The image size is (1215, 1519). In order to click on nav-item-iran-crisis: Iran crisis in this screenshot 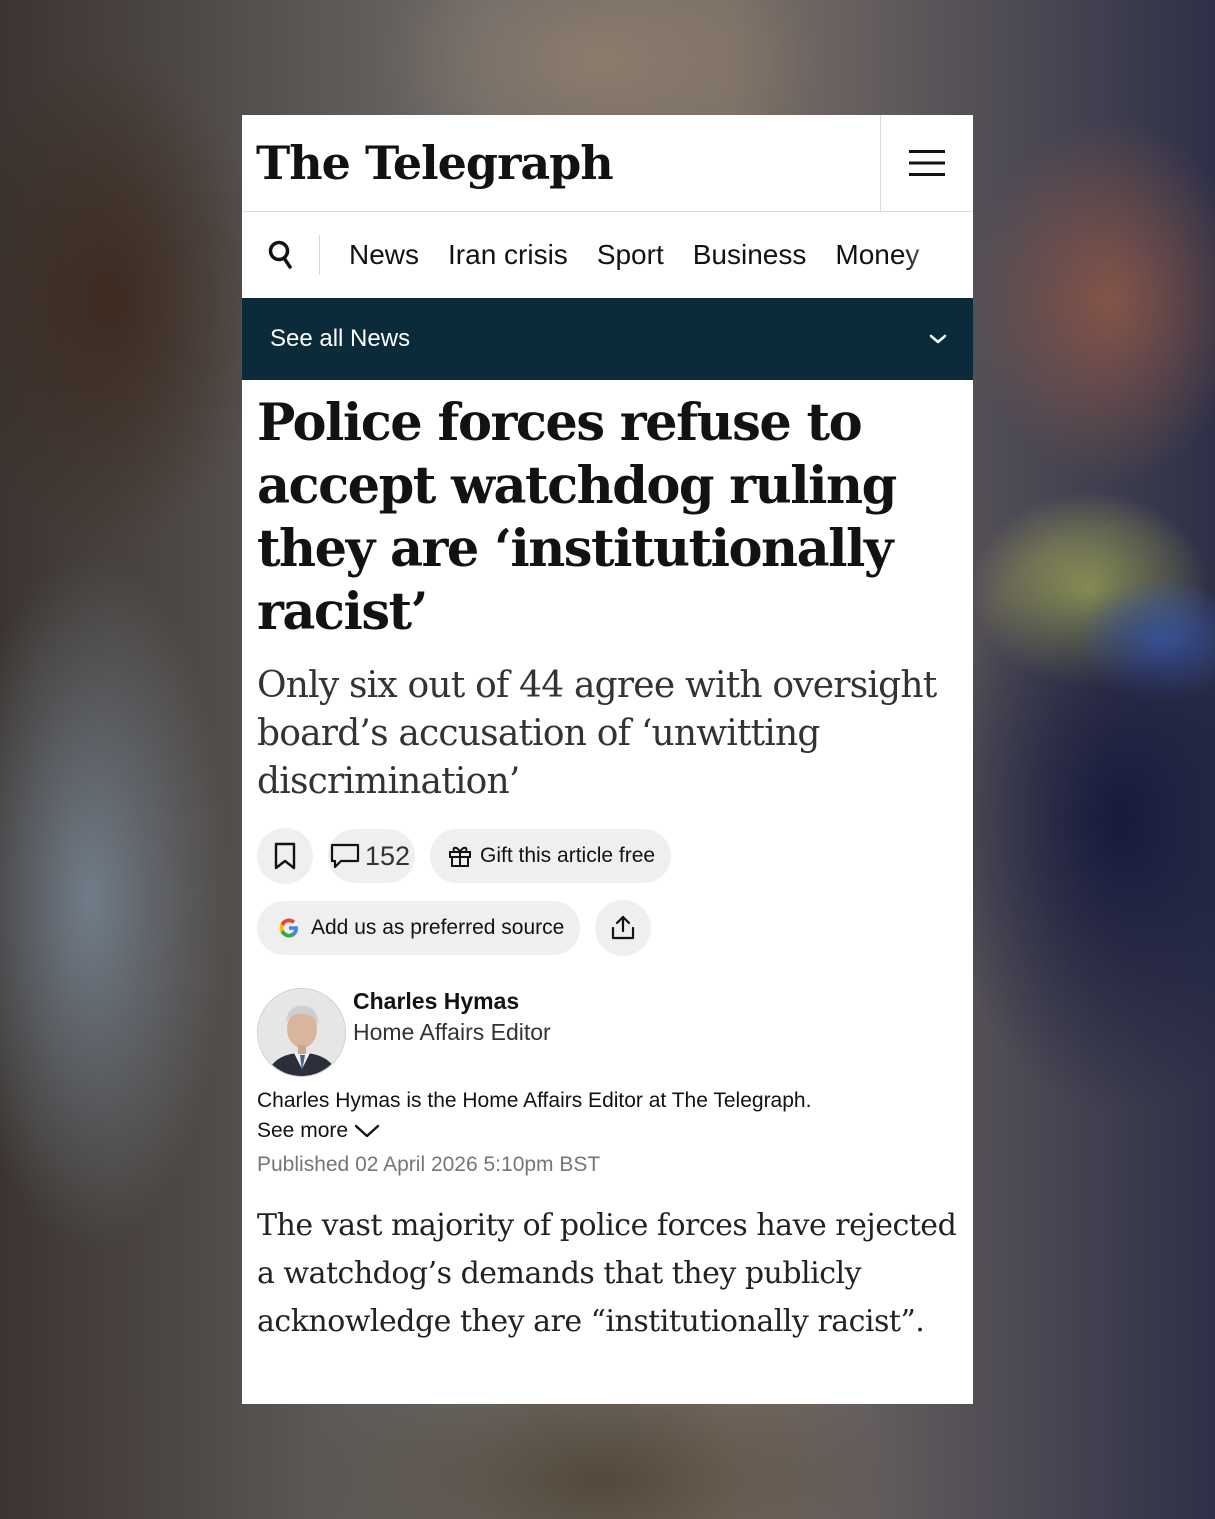, I will do `click(508, 255)`.